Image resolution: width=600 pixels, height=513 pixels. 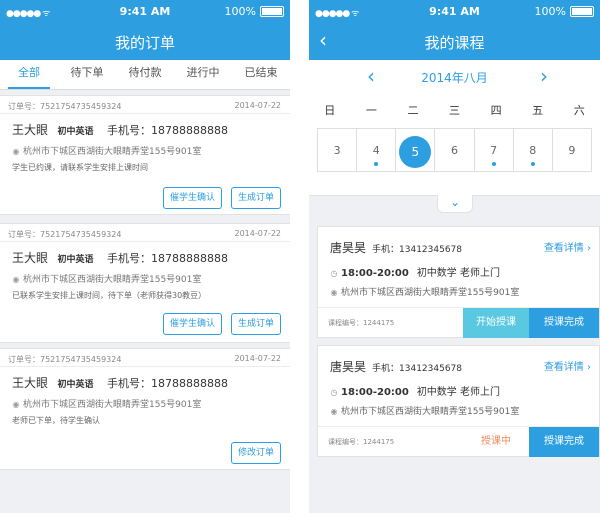 I want to click on page-title: 我的订单, so click(x=144, y=43).